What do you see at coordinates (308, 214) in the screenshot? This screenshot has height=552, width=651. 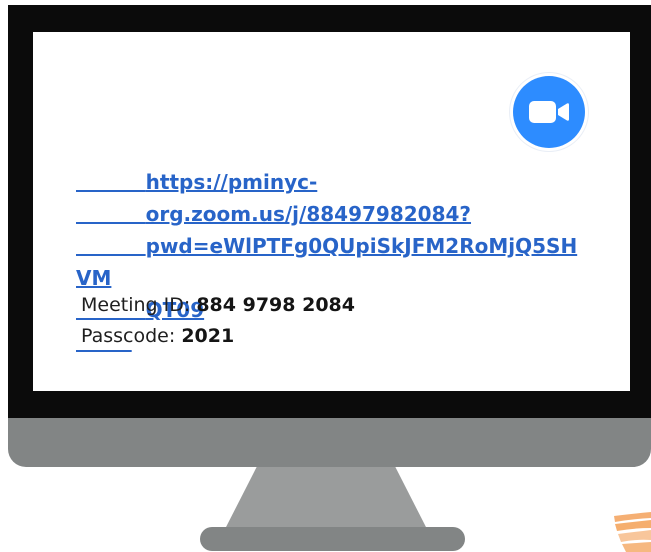 I see `meeting-link-line-2: org.zoom.us/j/88497982084?` at bounding box center [308, 214].